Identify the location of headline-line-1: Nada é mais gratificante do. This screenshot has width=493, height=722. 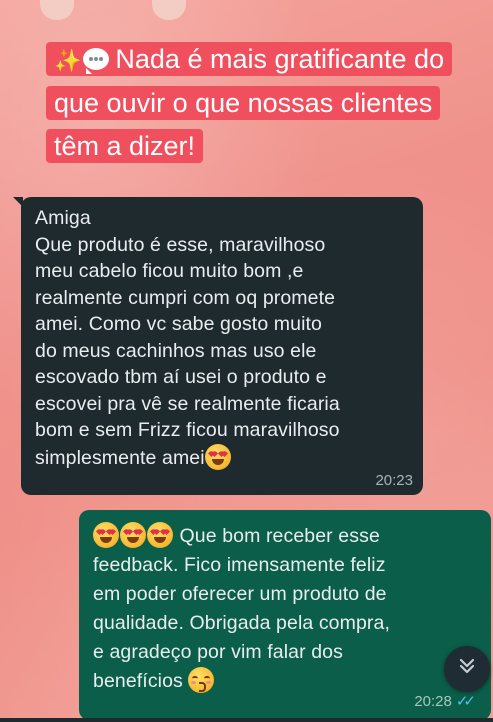
(280, 59).